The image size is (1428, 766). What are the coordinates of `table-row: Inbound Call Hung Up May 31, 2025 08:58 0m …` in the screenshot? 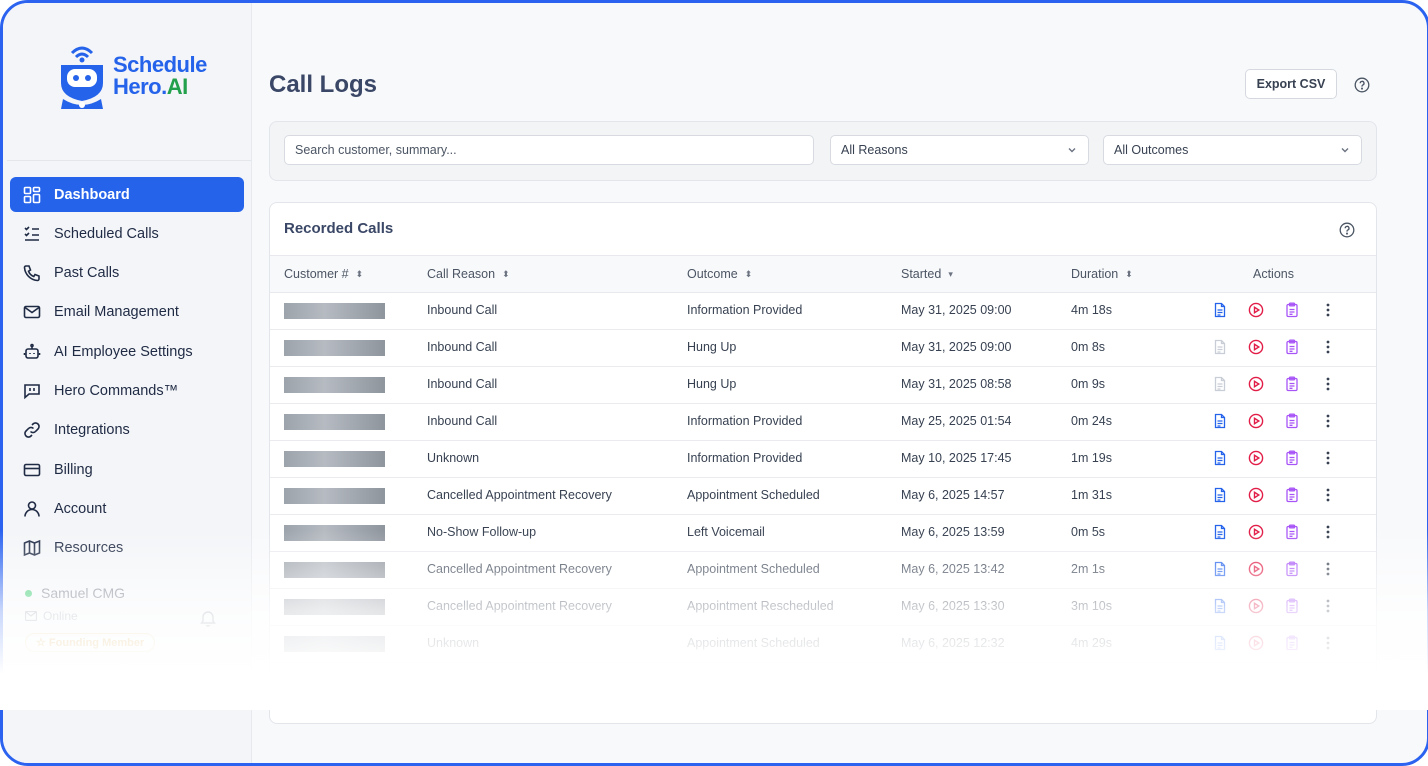 It's located at (823, 385).